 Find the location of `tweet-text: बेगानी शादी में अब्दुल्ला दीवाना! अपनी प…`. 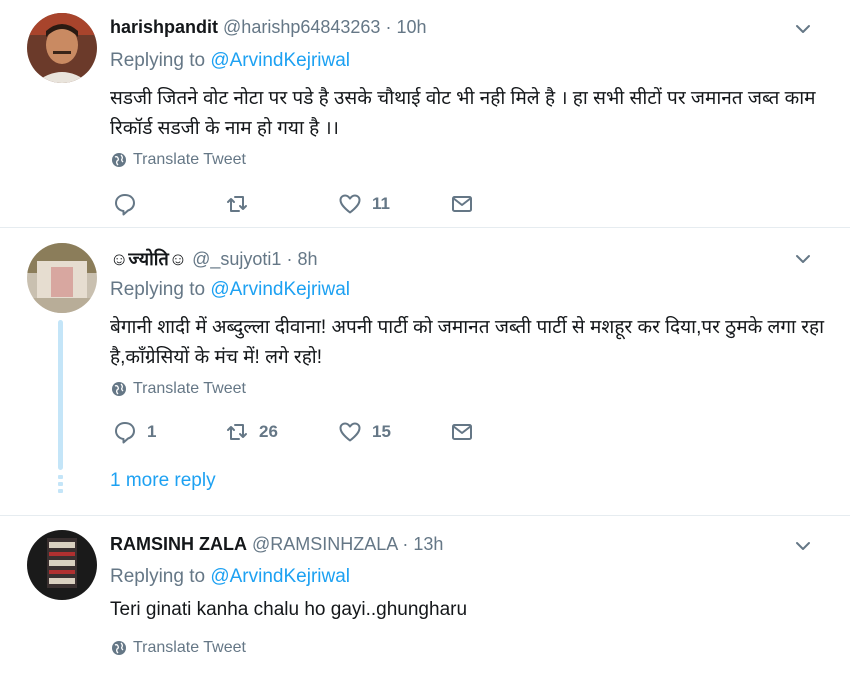

tweet-text: बेगानी शादी में अब्दुल्ला दीवाना! अपनी प… is located at coordinates (467, 342).